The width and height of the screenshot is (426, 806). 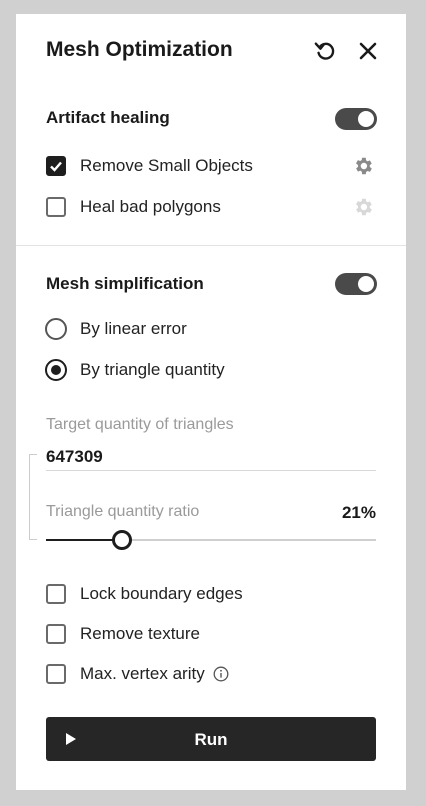 I want to click on checkmark-icon, so click(x=56, y=166).